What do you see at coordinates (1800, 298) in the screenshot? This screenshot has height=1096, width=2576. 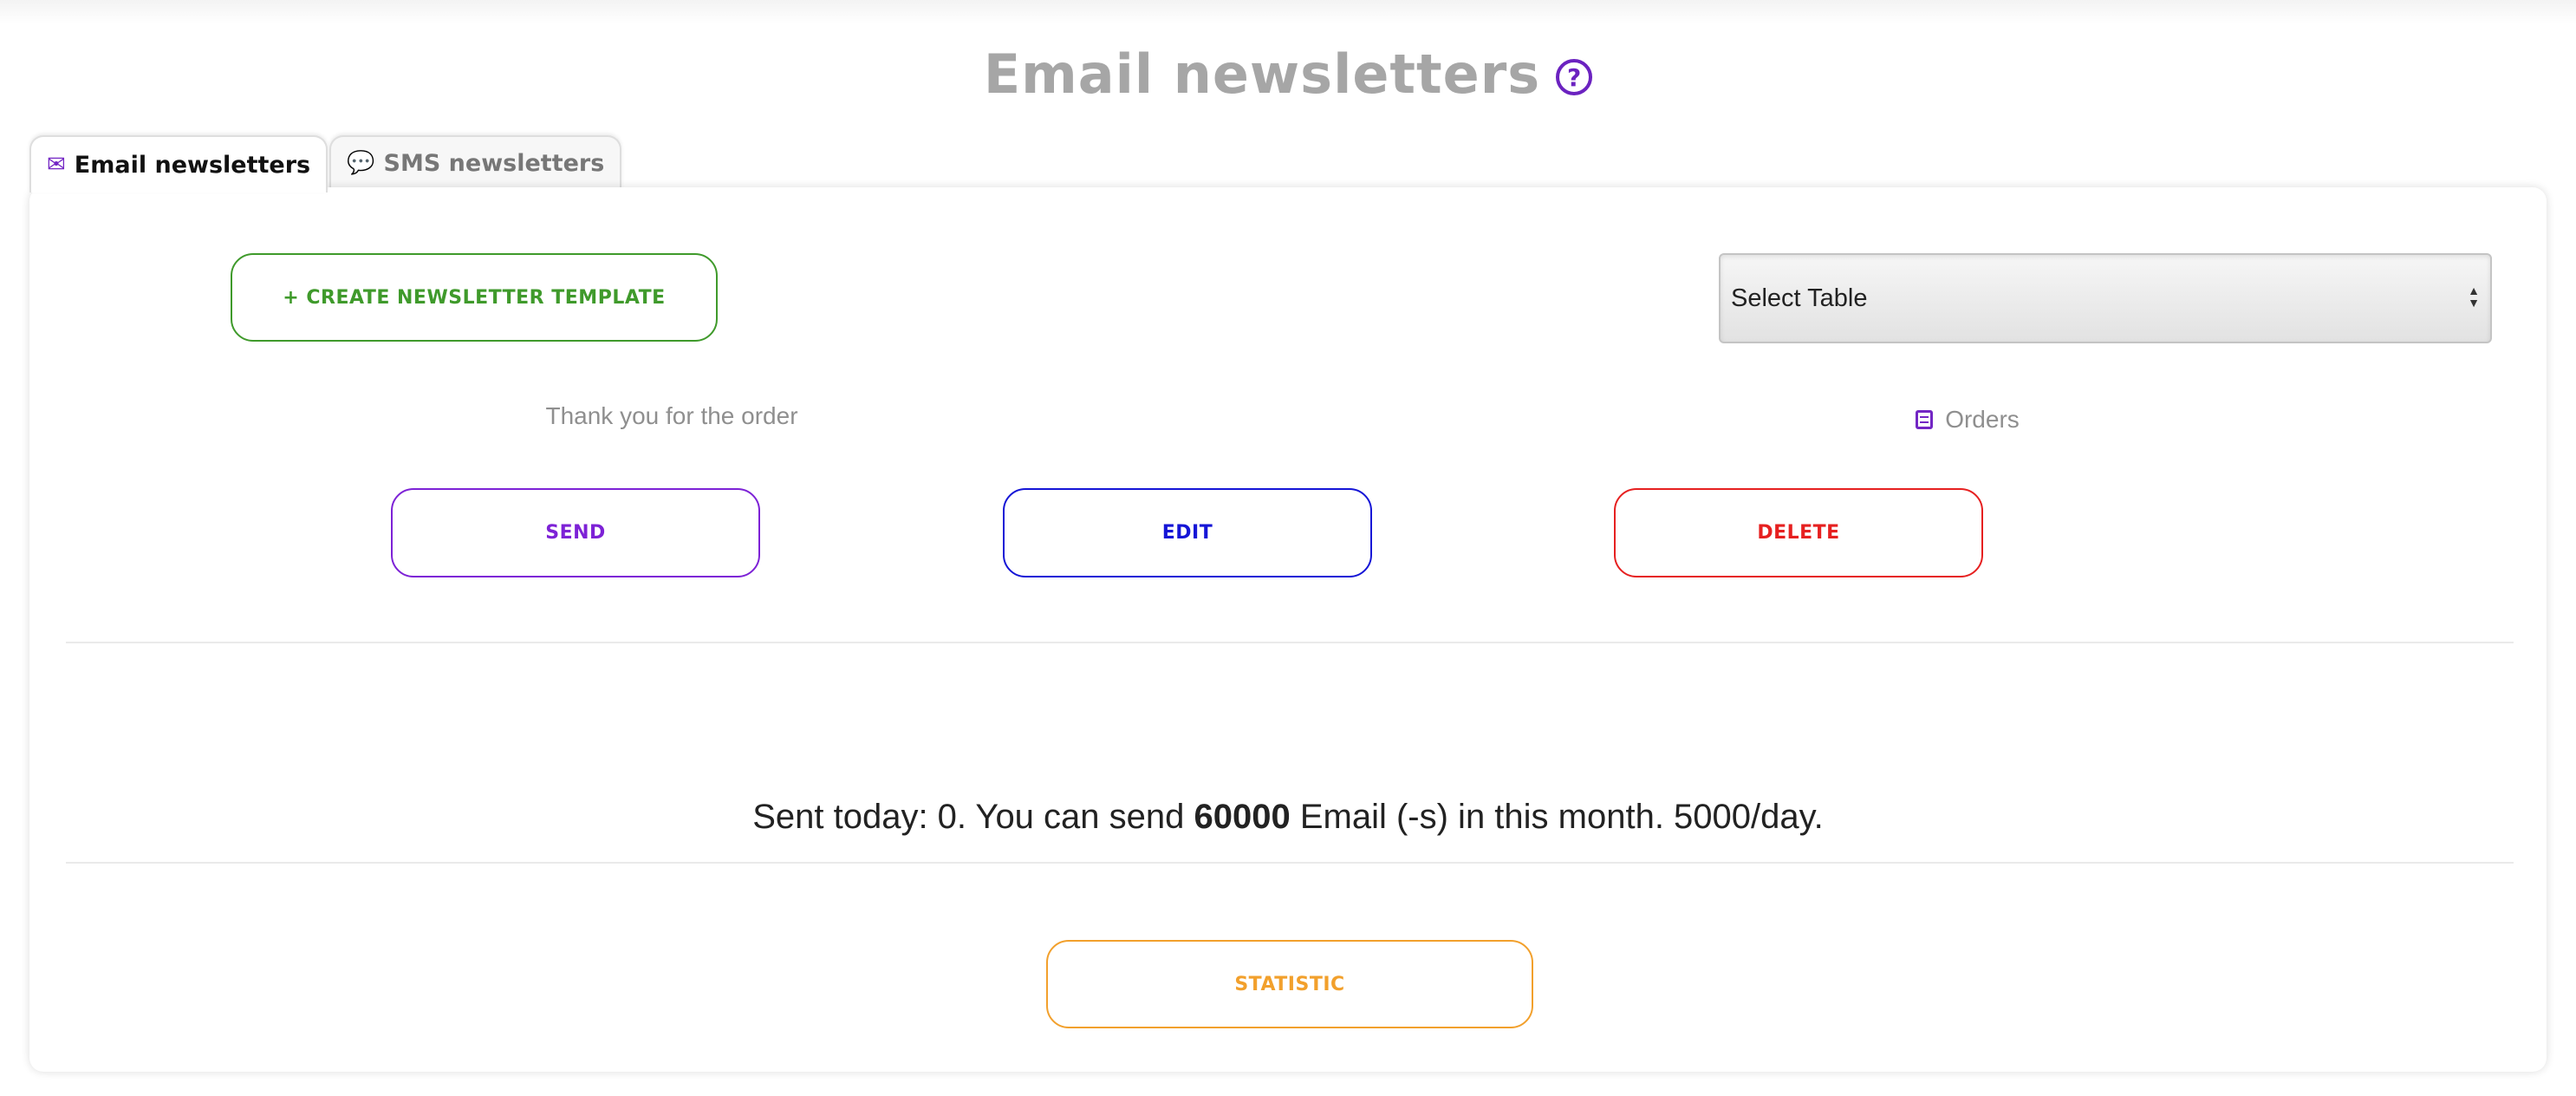 I see `table-select-value: Select Table` at bounding box center [1800, 298].